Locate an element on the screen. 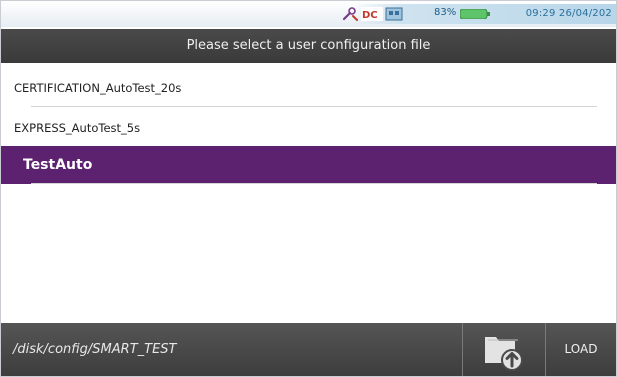 The image size is (617, 377). current-path: /disk/config/SMART_TEST is located at coordinates (95, 349).